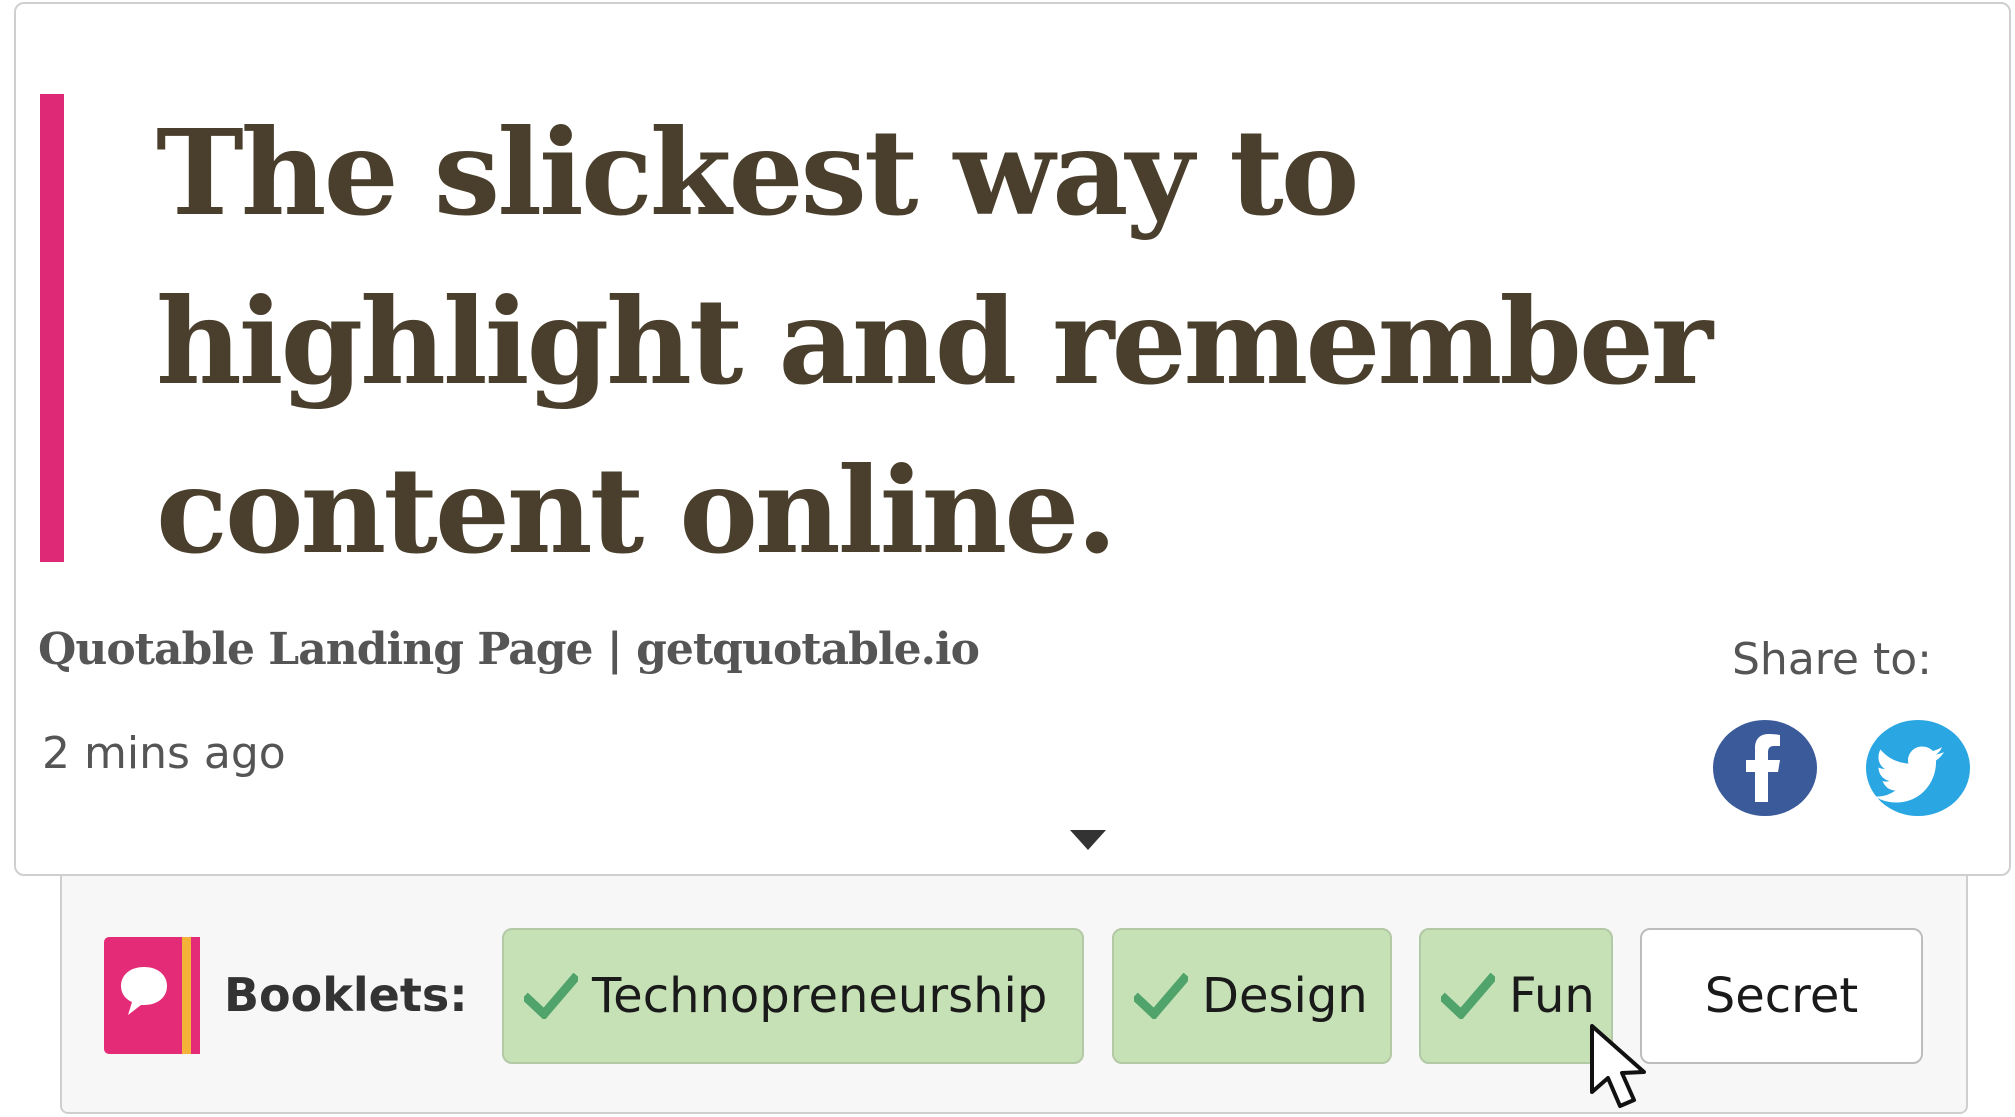 Image resolution: width=2015 pixels, height=1117 pixels. I want to click on booklet-tag-secret: Secret, so click(1781, 996).